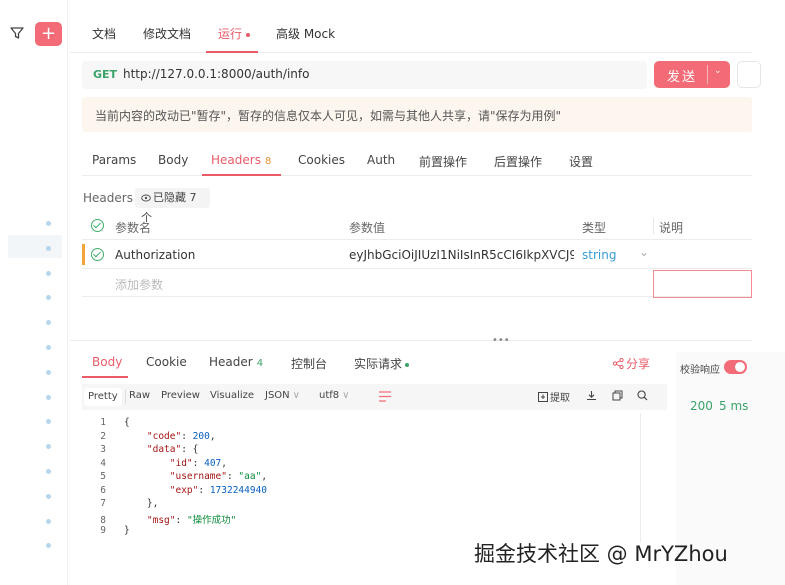  What do you see at coordinates (181, 463) in the screenshot?
I see `code-token: "id"` at bounding box center [181, 463].